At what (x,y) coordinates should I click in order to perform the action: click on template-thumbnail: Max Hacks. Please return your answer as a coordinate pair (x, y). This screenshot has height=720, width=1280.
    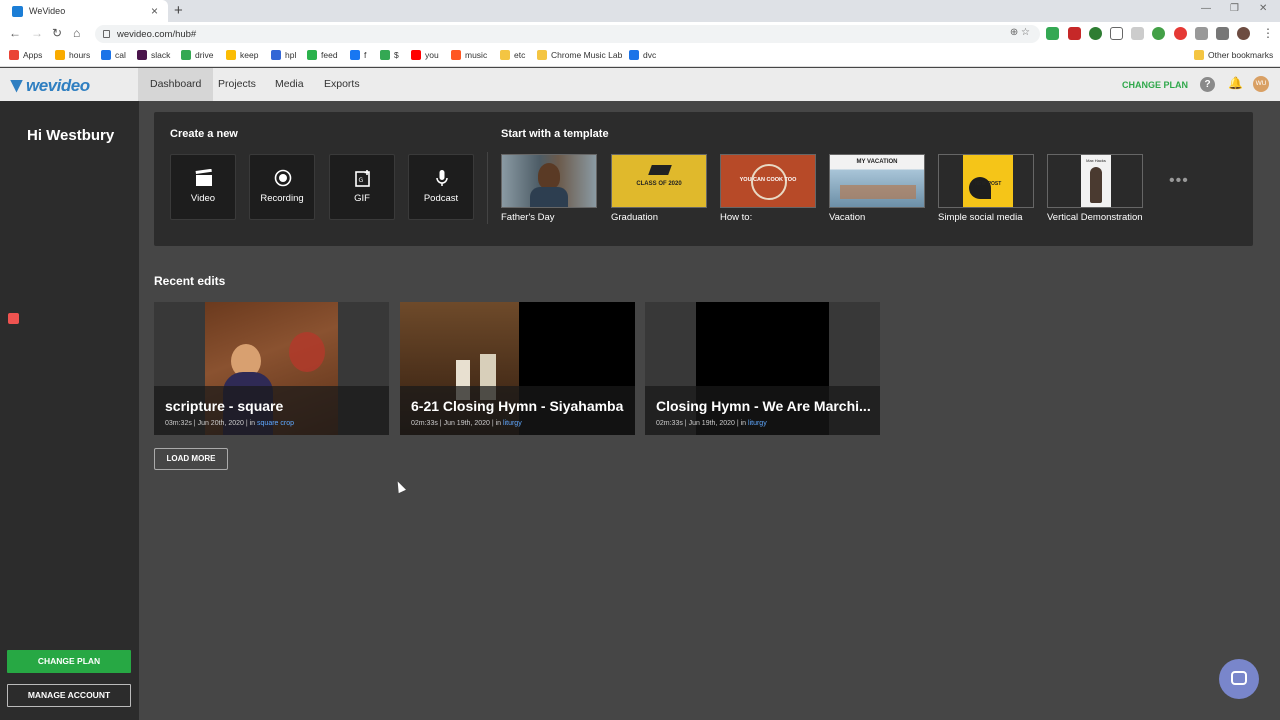
    Looking at the image, I should click on (1095, 181).